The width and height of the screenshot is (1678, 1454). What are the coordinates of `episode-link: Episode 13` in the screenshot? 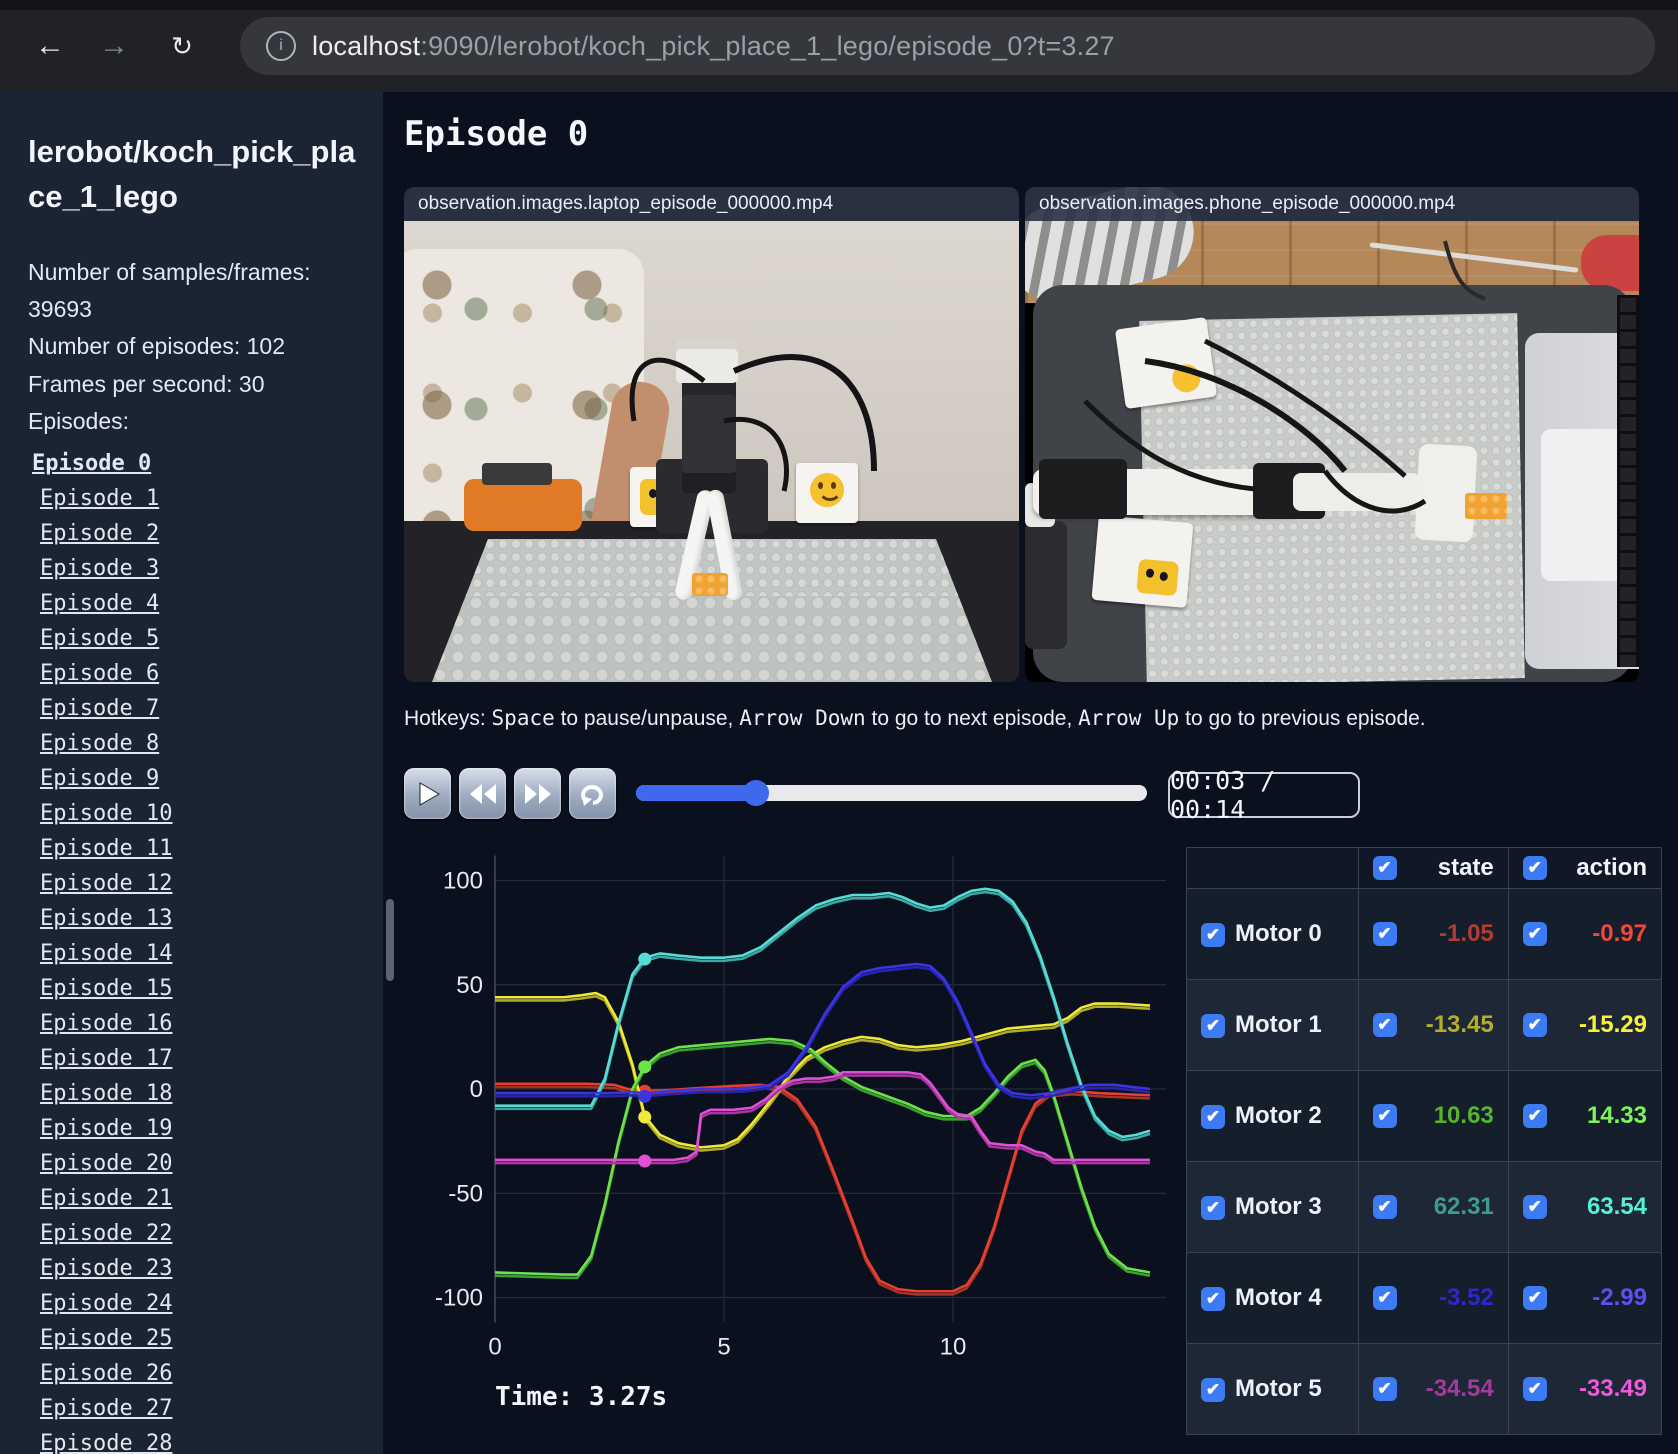 It's located at (211, 918).